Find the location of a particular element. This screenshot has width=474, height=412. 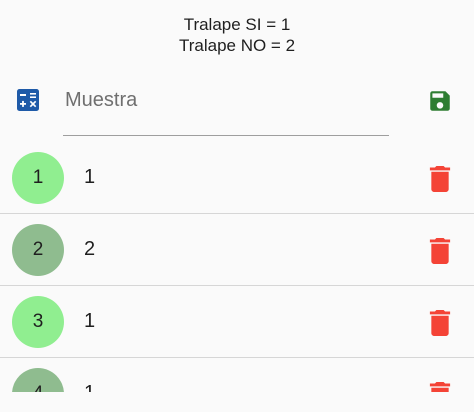

row-index: 3 is located at coordinates (38, 321).